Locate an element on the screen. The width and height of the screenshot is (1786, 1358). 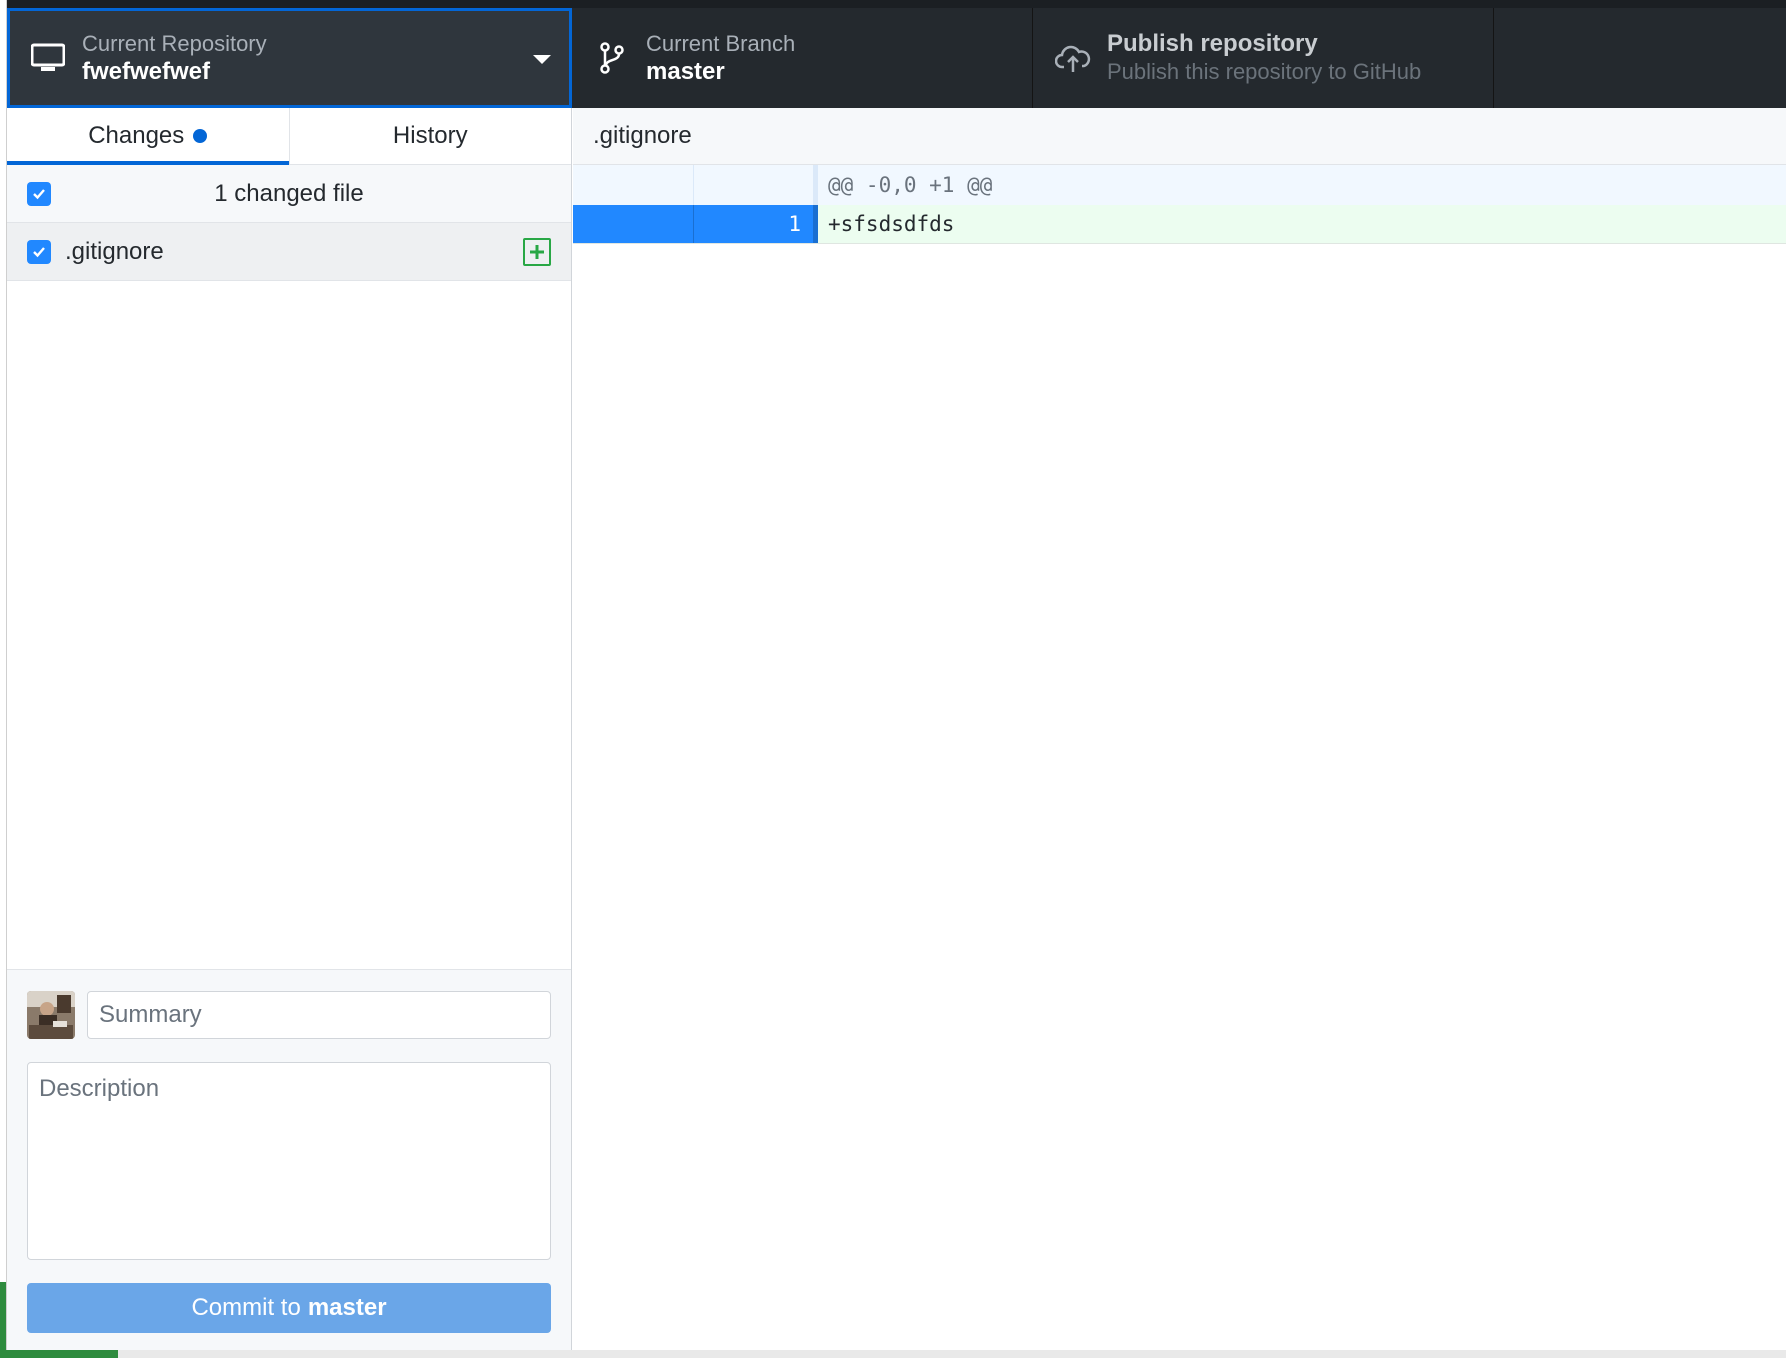
commit-button-prefix: Commit to is located at coordinates (246, 1307).